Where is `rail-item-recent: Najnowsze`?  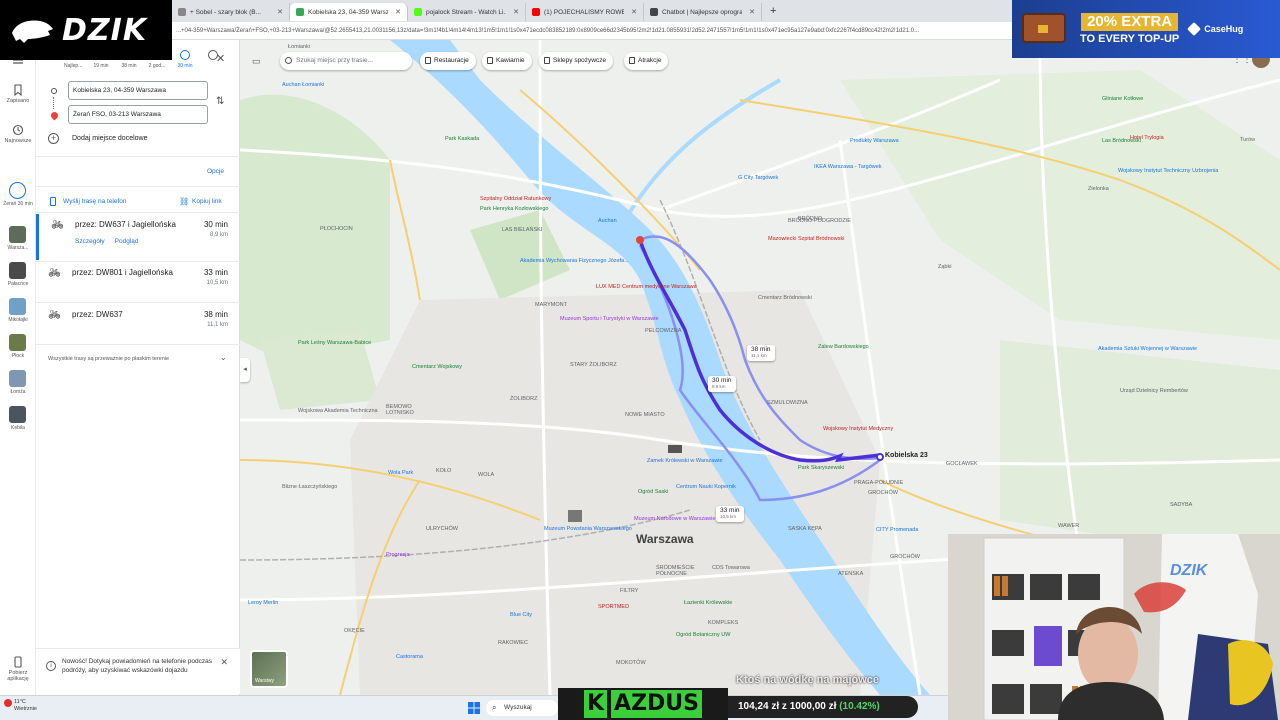 rail-item-recent: Najnowsze is located at coordinates (18, 134).